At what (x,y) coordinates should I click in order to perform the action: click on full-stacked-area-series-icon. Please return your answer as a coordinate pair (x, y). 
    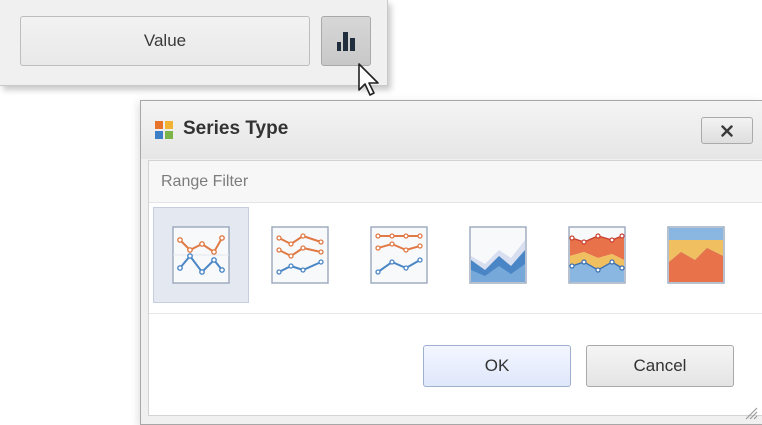
    Looking at the image, I should click on (696, 255).